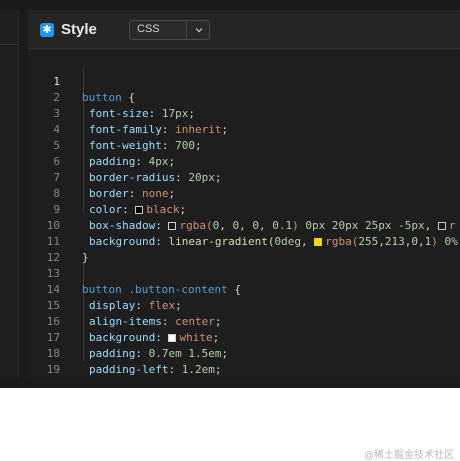  I want to click on code-line: 17 padding: 0.7em 1.5em;, so click(244, 337).